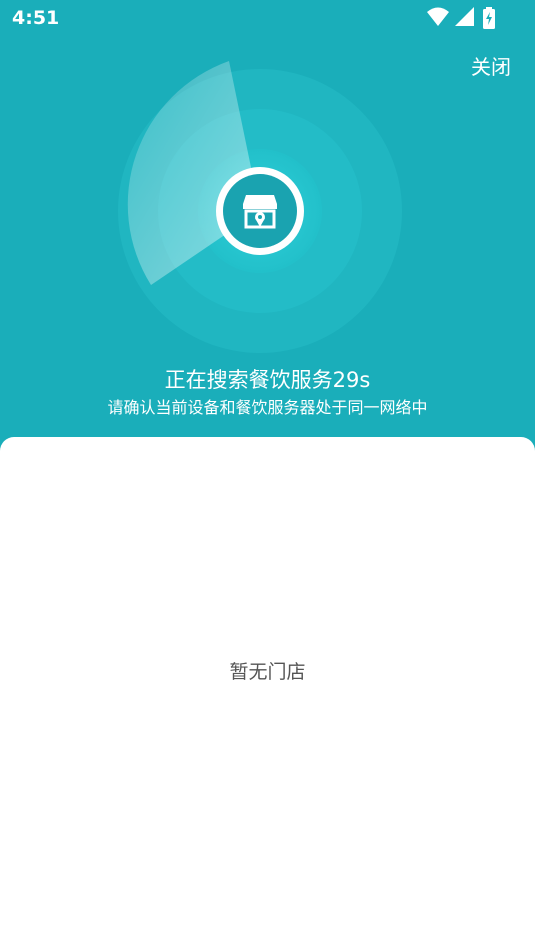 The width and height of the screenshot is (535, 951). What do you see at coordinates (267, 18) in the screenshot?
I see `status-bar: 4:51` at bounding box center [267, 18].